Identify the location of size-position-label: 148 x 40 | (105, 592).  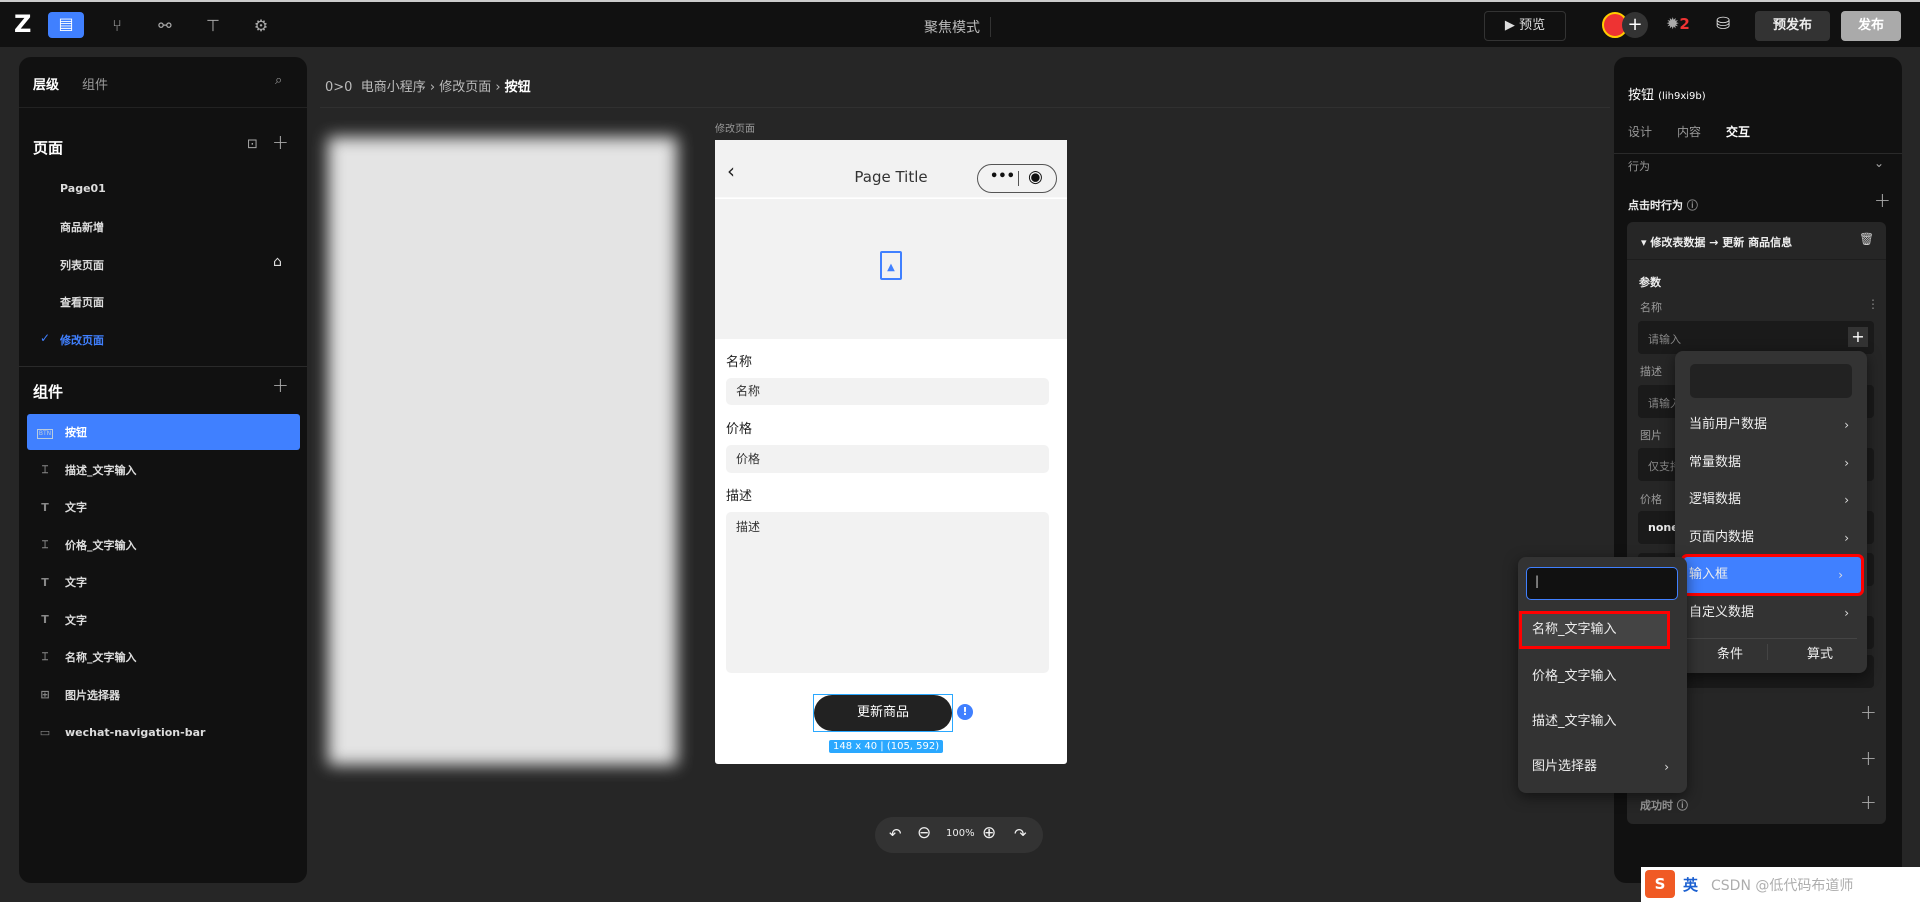
(886, 746).